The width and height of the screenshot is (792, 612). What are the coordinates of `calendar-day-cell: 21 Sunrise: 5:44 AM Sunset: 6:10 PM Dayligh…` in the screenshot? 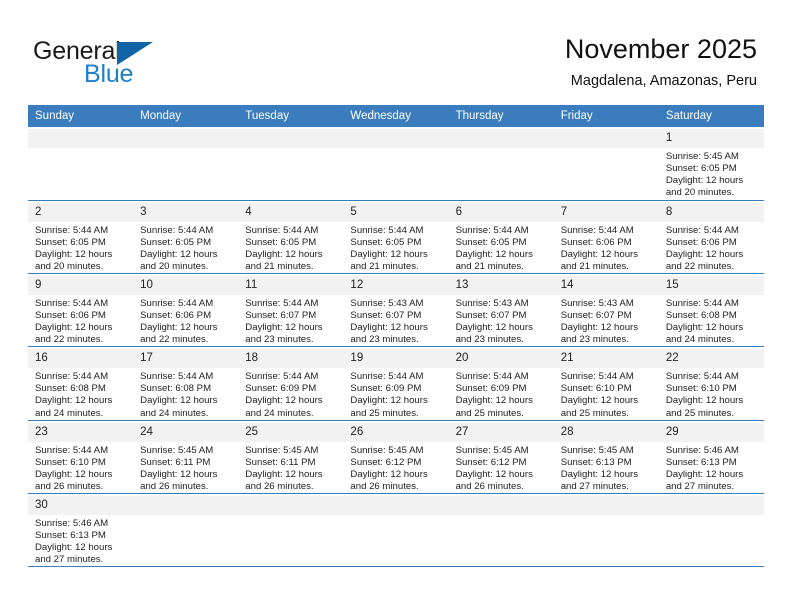 It's located at (606, 383).